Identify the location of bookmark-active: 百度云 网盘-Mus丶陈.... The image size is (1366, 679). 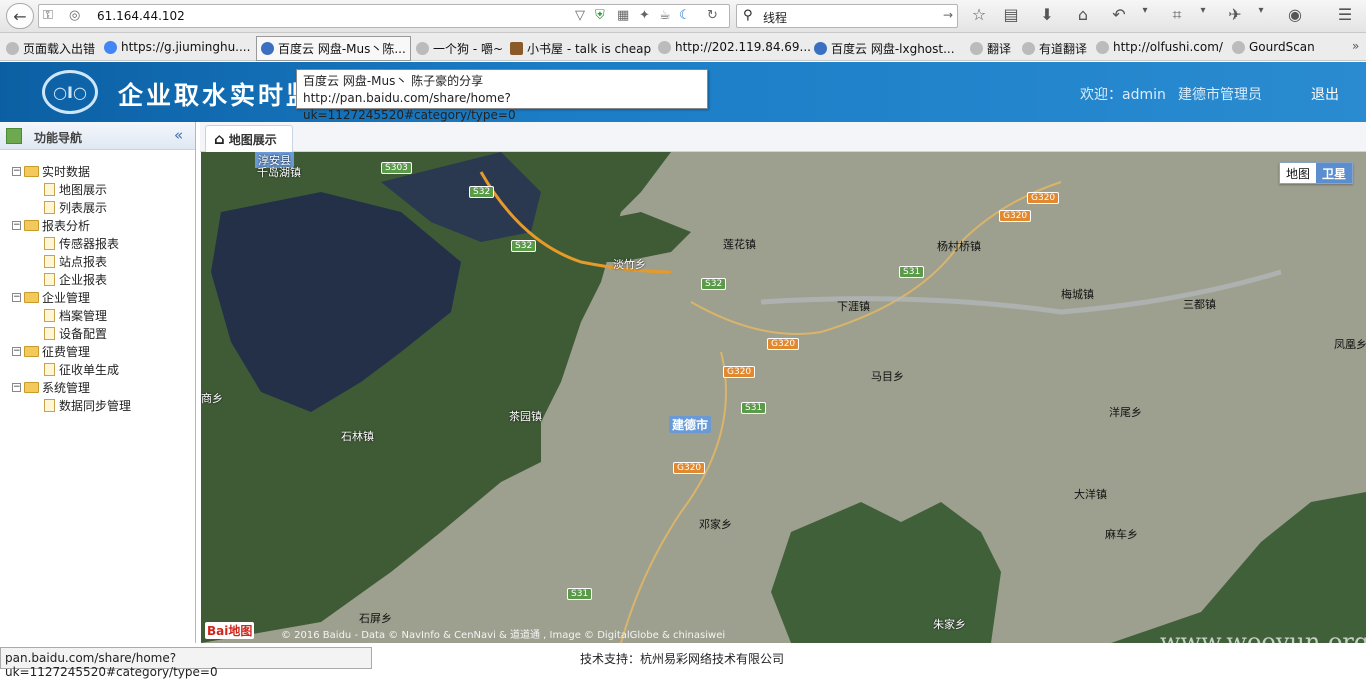
(333, 48).